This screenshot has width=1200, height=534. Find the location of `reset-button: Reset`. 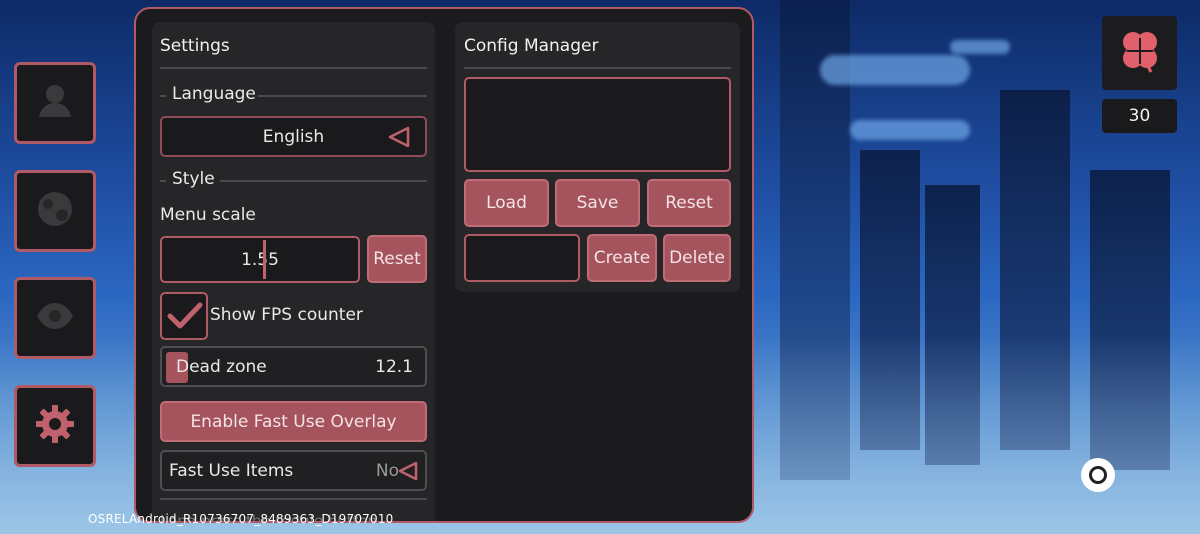

reset-button: Reset is located at coordinates (689, 203).